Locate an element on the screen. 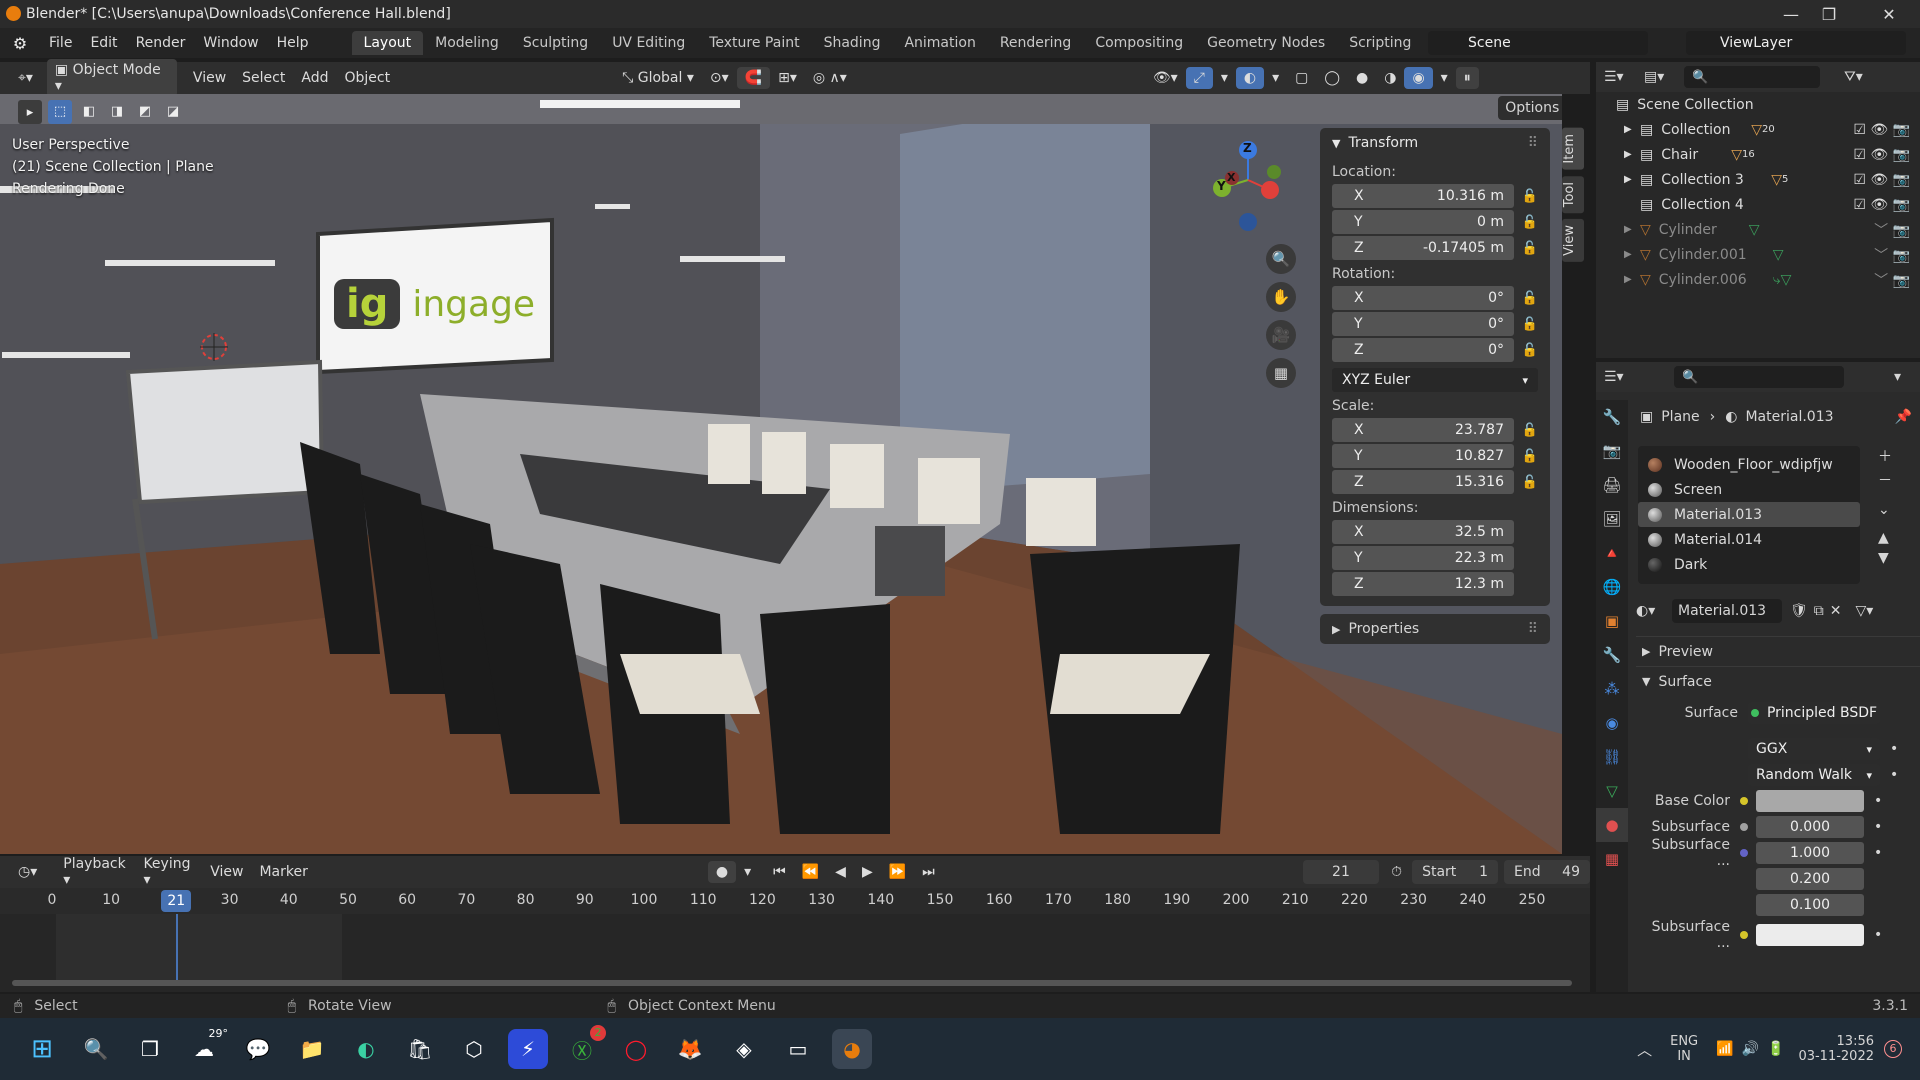 This screenshot has width=1920, height=1080. zoom-icon: 🔍 is located at coordinates (1281, 259).